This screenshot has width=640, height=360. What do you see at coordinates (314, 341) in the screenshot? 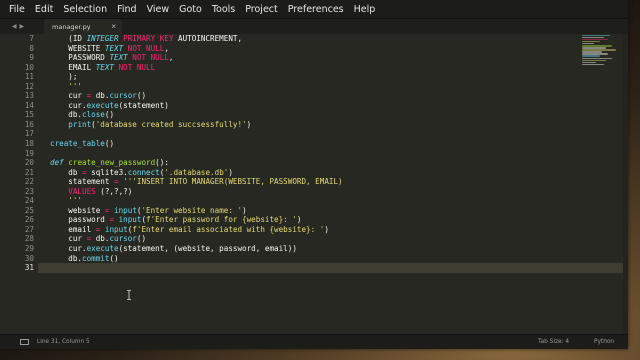
I see `status-bar: Line 31, Column 5 Tab Size: 4 Python` at bounding box center [314, 341].